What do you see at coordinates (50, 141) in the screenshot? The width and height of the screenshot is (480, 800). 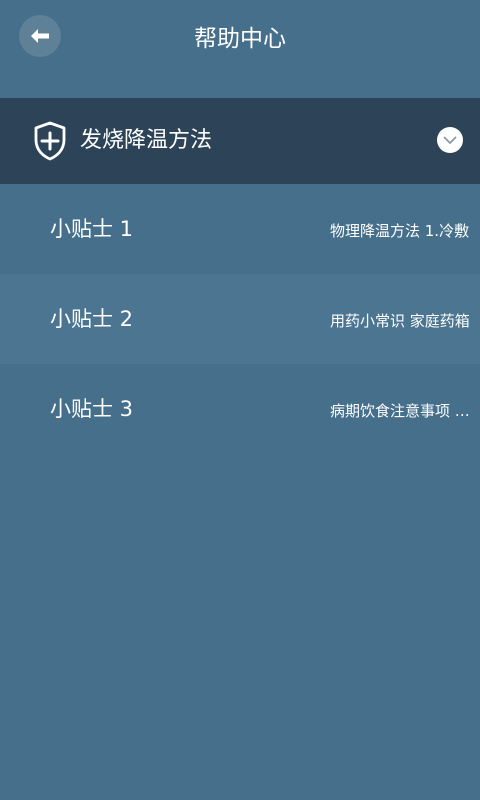 I see `shield-plus-icon` at bounding box center [50, 141].